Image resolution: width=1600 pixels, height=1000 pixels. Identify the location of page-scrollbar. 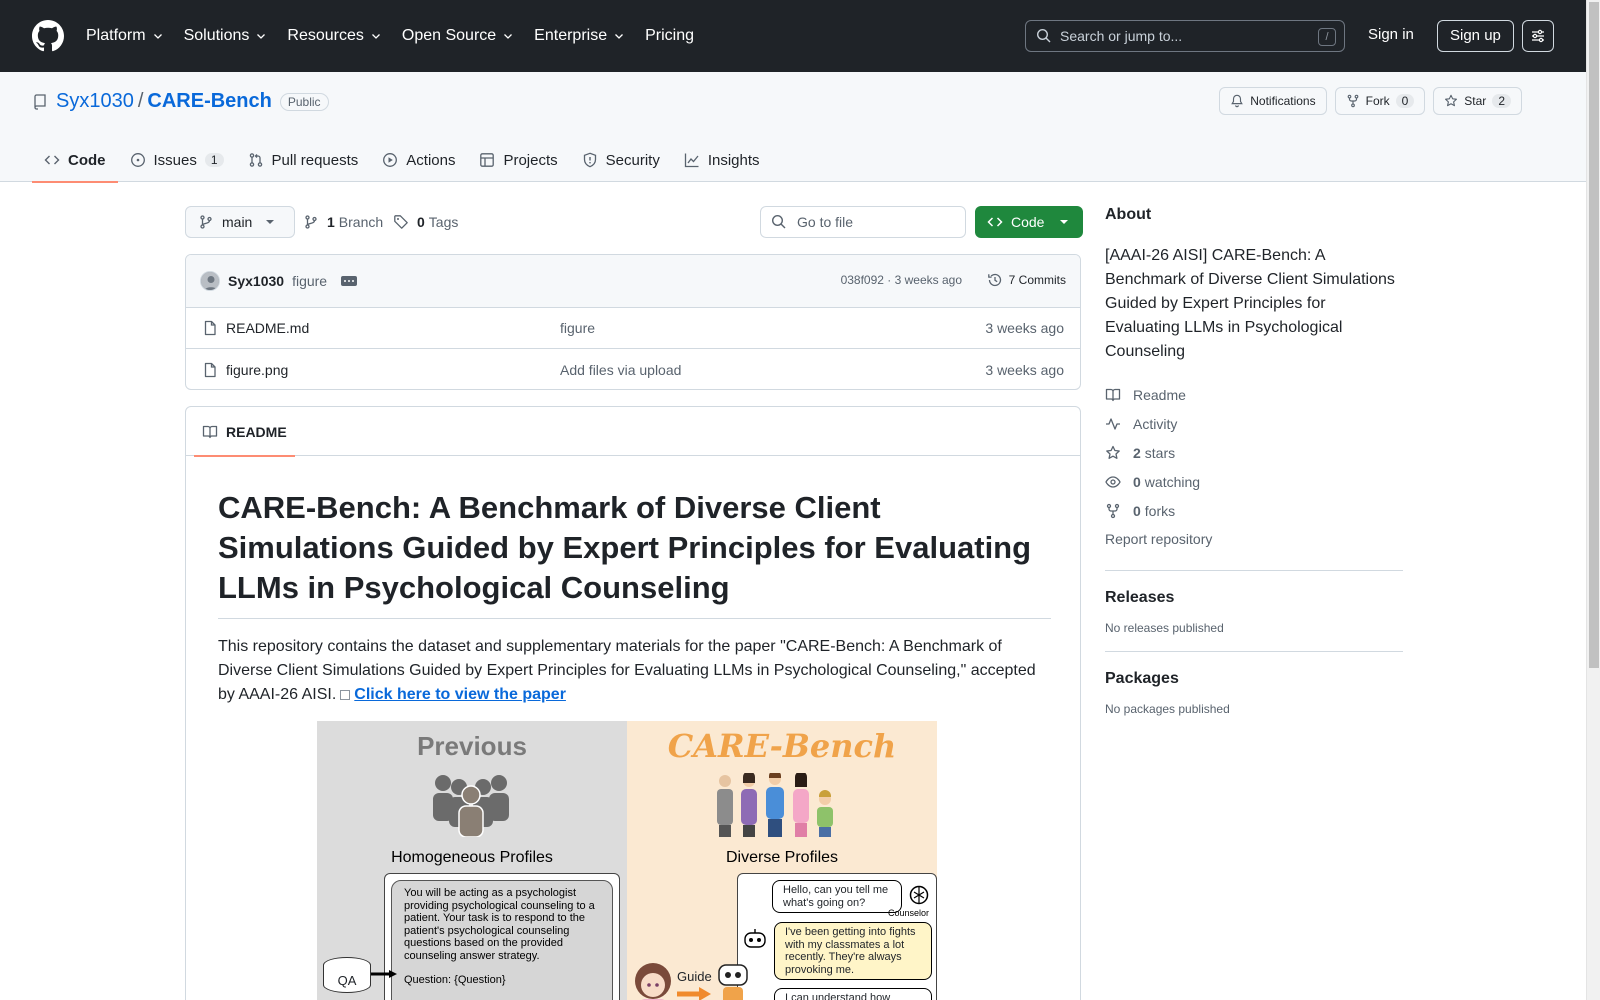
(1593, 500).